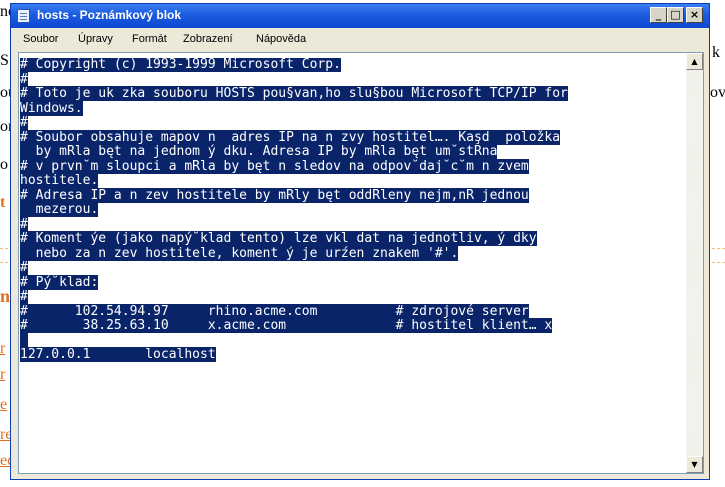  I want to click on window-title: hosts - Poznámkový blok, so click(109, 15).